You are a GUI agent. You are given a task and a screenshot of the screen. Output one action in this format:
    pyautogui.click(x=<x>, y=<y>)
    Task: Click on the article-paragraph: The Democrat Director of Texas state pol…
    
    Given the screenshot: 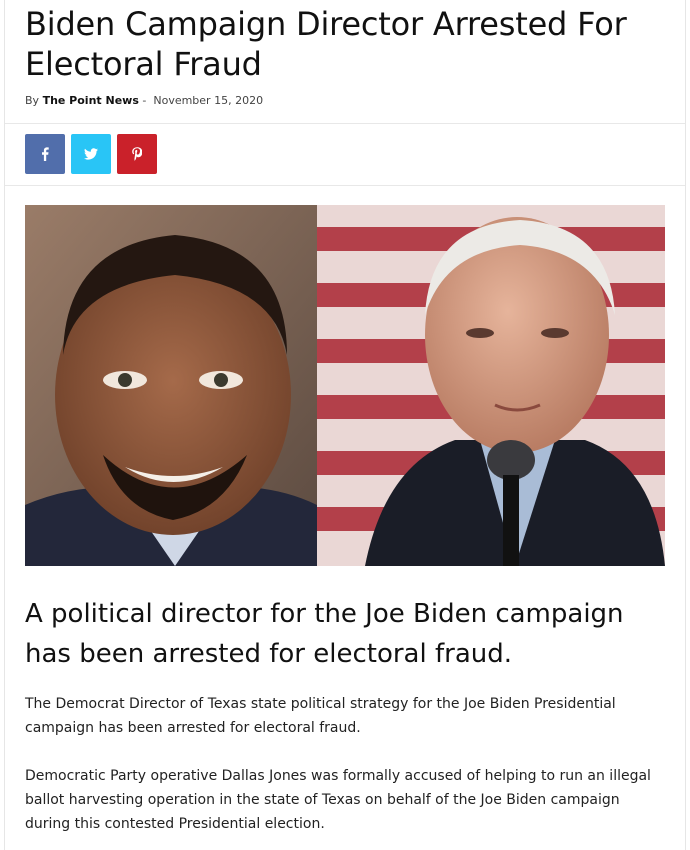 What is the action you would take?
    pyautogui.click(x=320, y=716)
    